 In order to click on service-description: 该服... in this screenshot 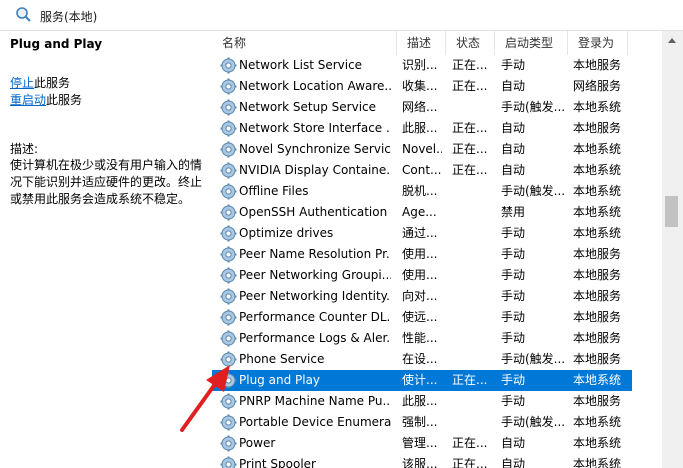, I will do `click(420, 462)`.